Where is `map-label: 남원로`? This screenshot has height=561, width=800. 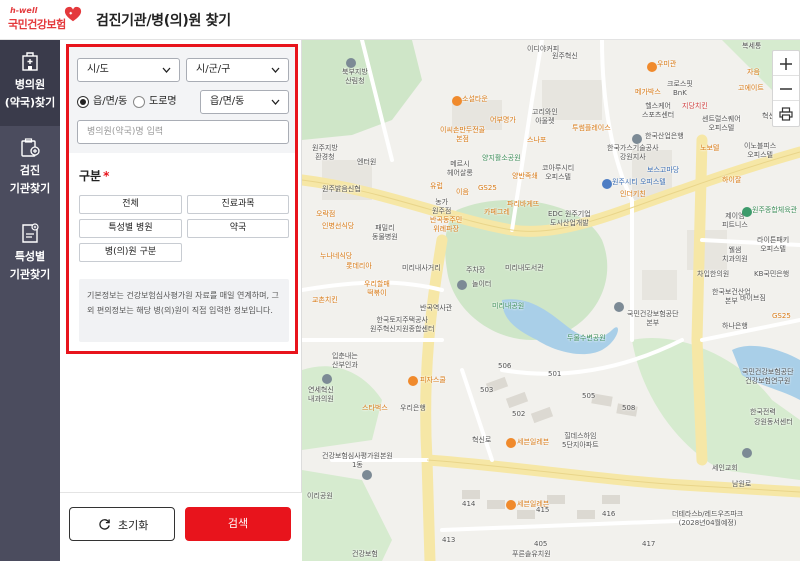 map-label: 남원로 is located at coordinates (741, 484).